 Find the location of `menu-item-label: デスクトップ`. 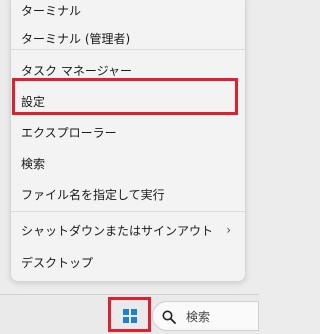

menu-item-label: デスクトップ is located at coordinates (57, 262).